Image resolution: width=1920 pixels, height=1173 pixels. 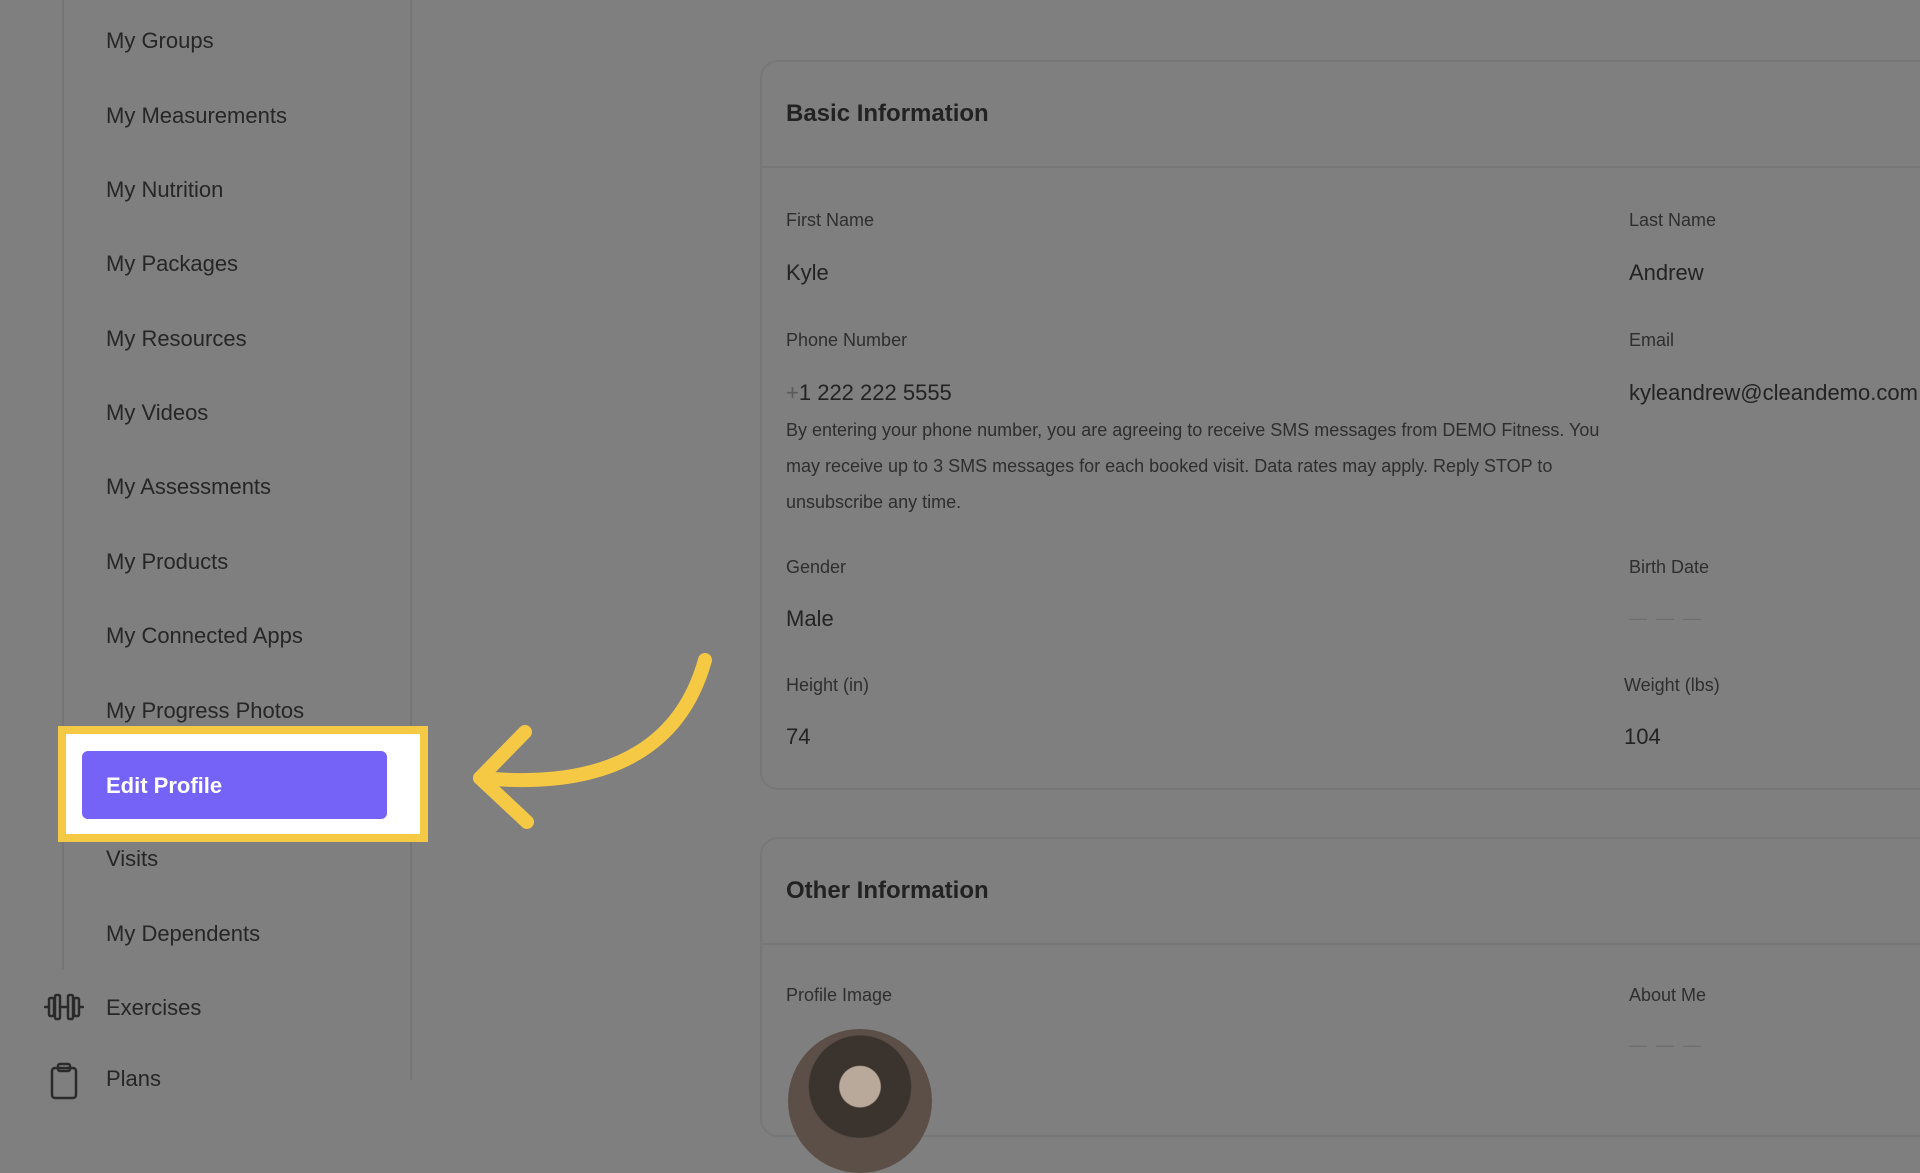 I want to click on sidebar-item-my-dependents: My Dependents, so click(x=183, y=934).